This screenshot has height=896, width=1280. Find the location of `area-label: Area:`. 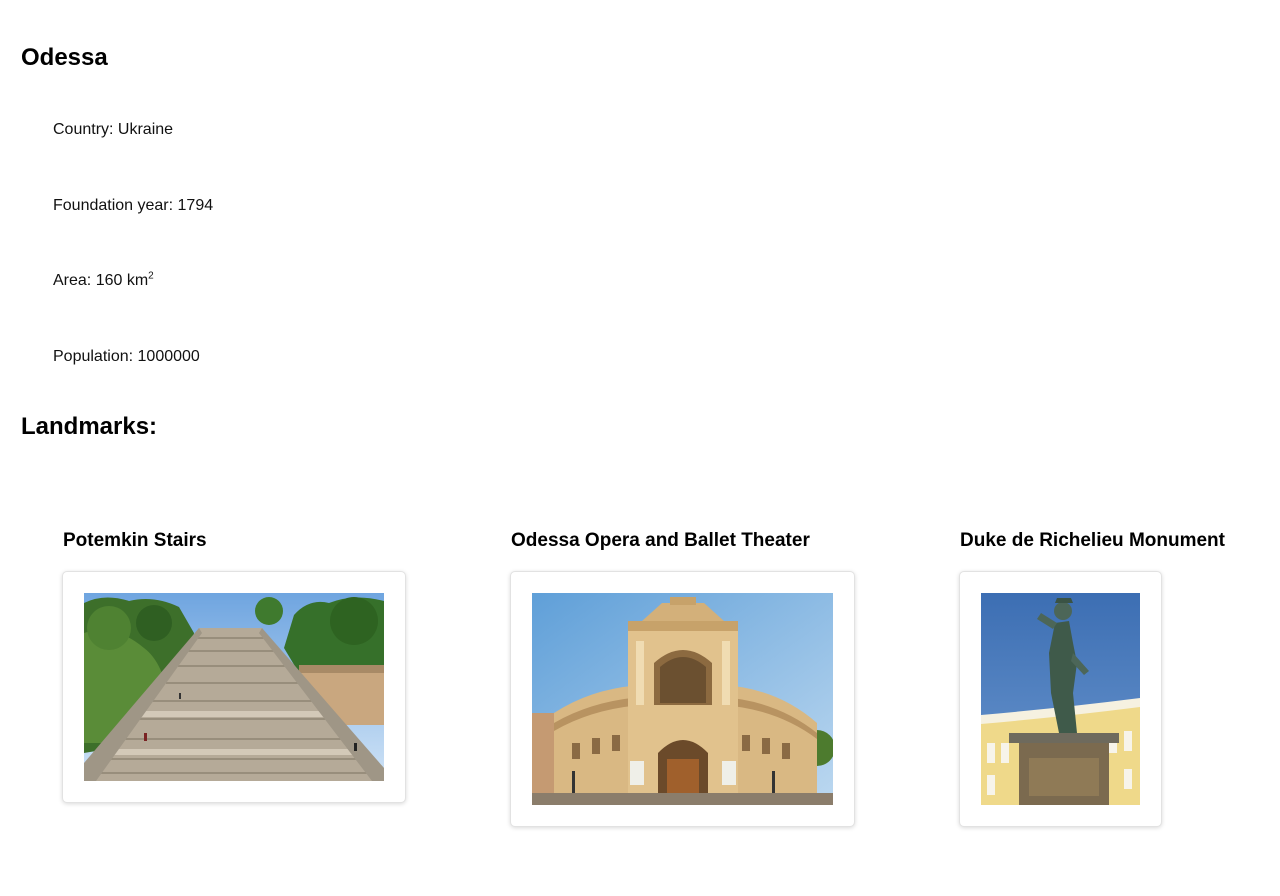

area-label: Area: is located at coordinates (74, 280).